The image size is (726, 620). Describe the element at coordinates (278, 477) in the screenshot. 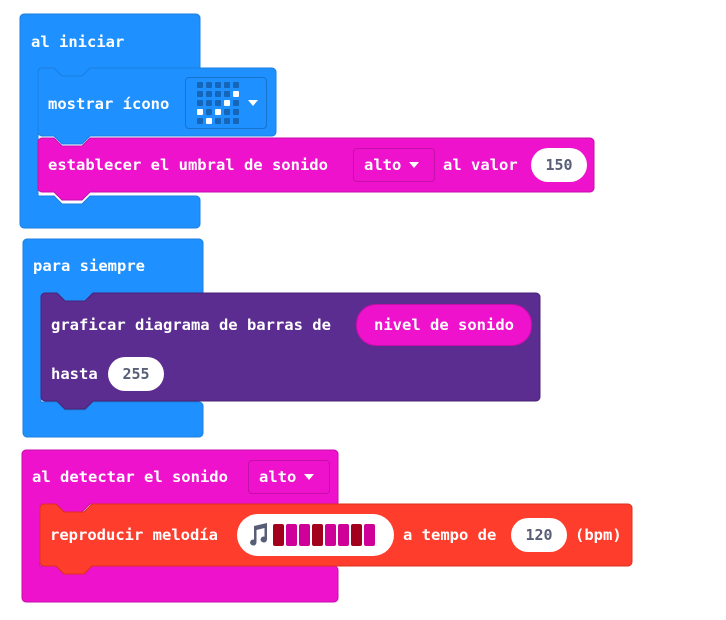

I see `sound-level-value: alto` at that location.